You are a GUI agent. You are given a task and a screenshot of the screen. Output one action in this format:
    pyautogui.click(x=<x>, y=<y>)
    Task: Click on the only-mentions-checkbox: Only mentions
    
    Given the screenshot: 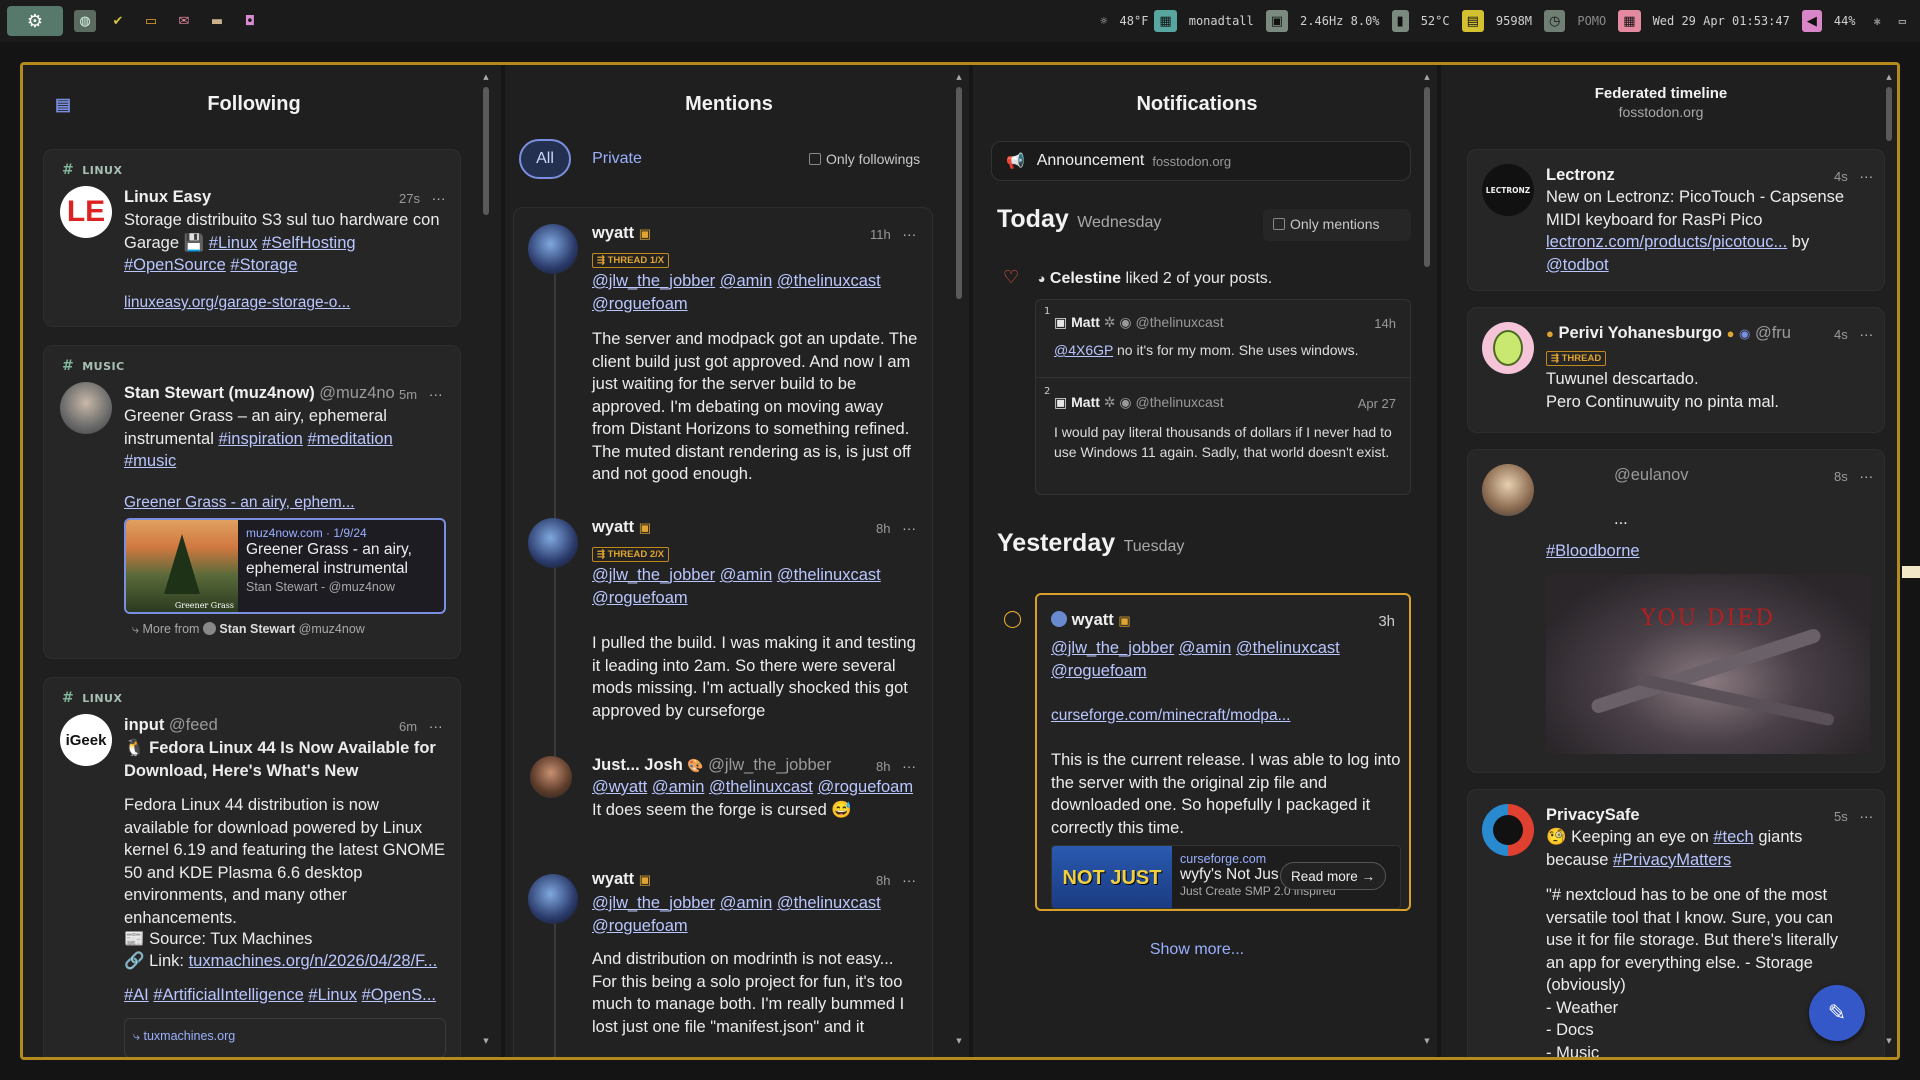 What is the action you would take?
    pyautogui.click(x=1337, y=225)
    